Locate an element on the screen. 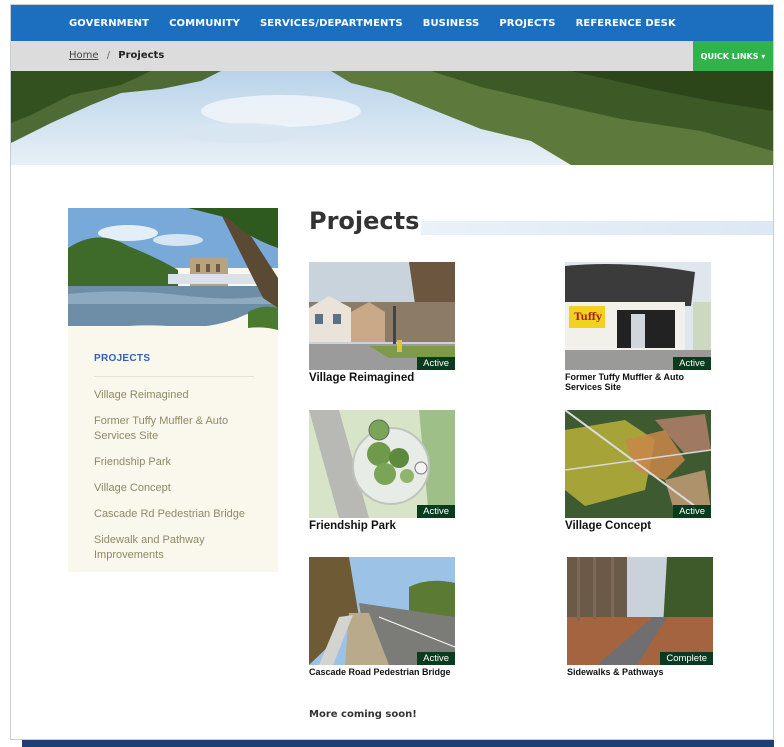 The width and height of the screenshot is (784, 747). breadcrumb: Home / Projects is located at coordinates (116, 55).